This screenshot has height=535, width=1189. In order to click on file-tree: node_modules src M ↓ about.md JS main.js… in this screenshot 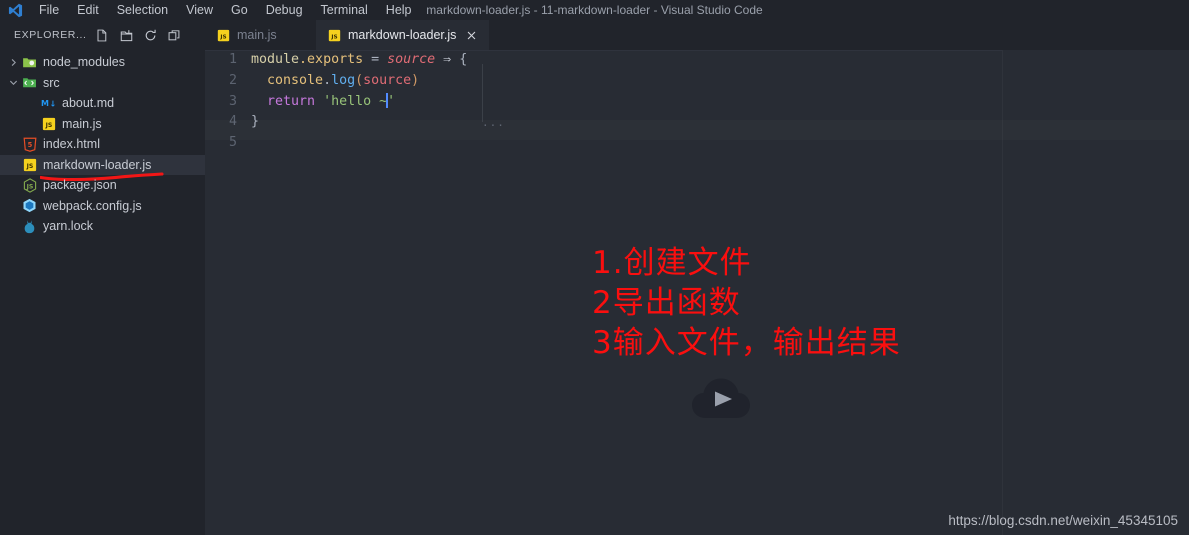, I will do `click(102, 143)`.